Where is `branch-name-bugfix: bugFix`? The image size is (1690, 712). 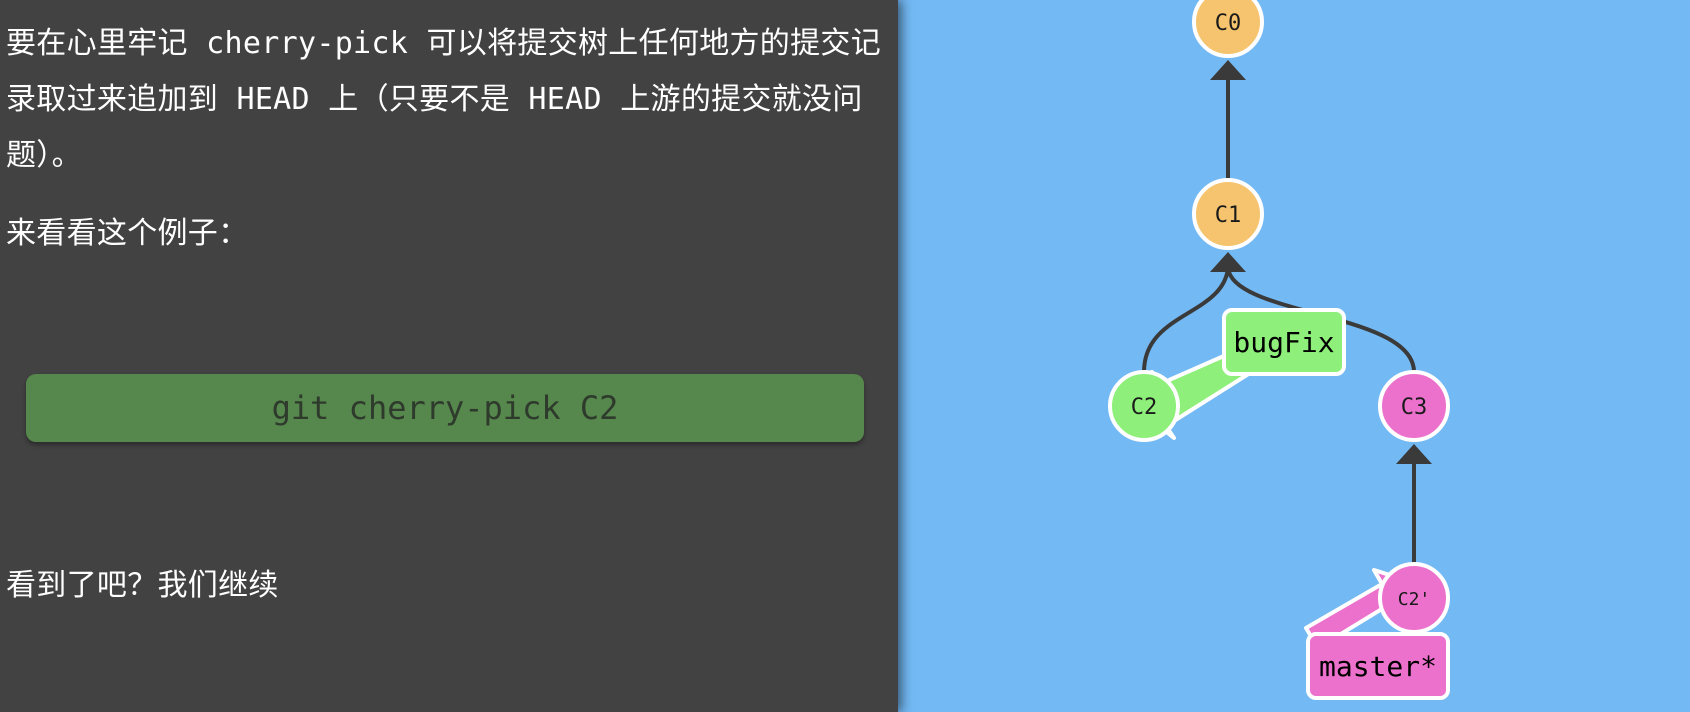 branch-name-bugfix: bugFix is located at coordinates (1283, 342).